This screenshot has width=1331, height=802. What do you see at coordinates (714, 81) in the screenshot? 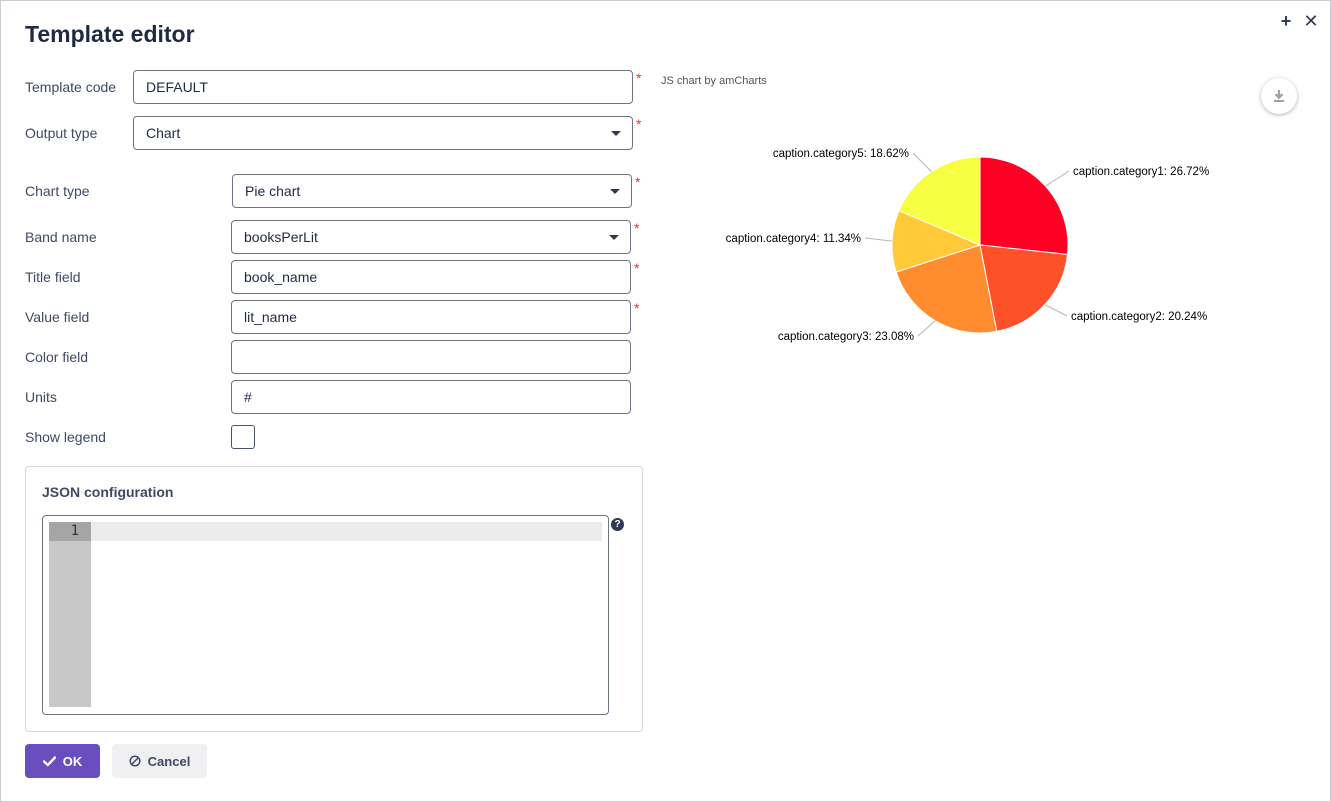
I see `amcharts-credit: JS chart by amCharts` at bounding box center [714, 81].